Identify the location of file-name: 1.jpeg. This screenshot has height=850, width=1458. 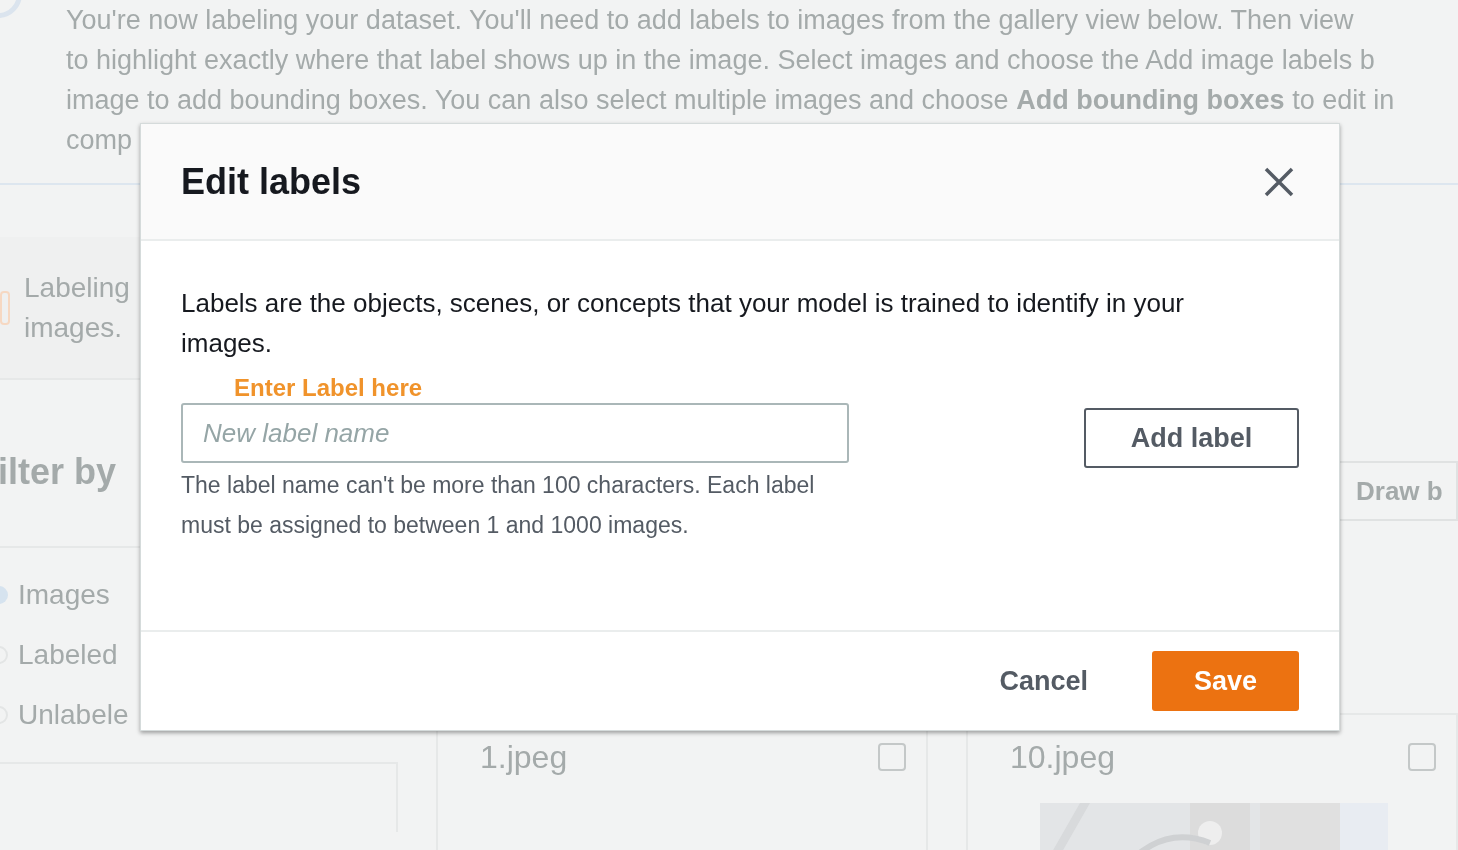
(524, 757).